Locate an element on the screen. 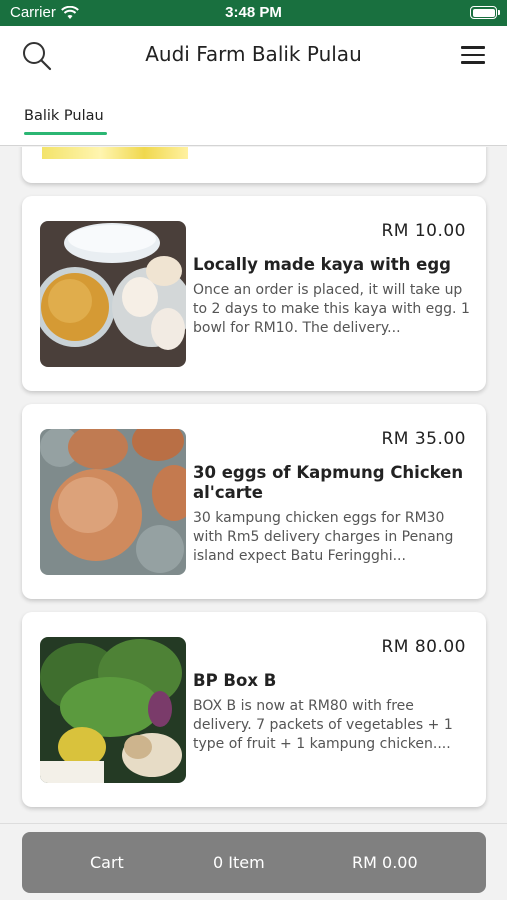 The height and width of the screenshot is (900, 507). battery-icon is located at coordinates (485, 12).